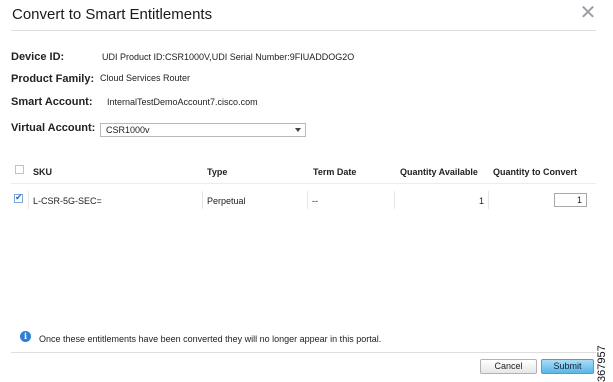 The width and height of the screenshot is (613, 382). Describe the element at coordinates (303, 183) in the screenshot. I see `table-header-divider` at that location.